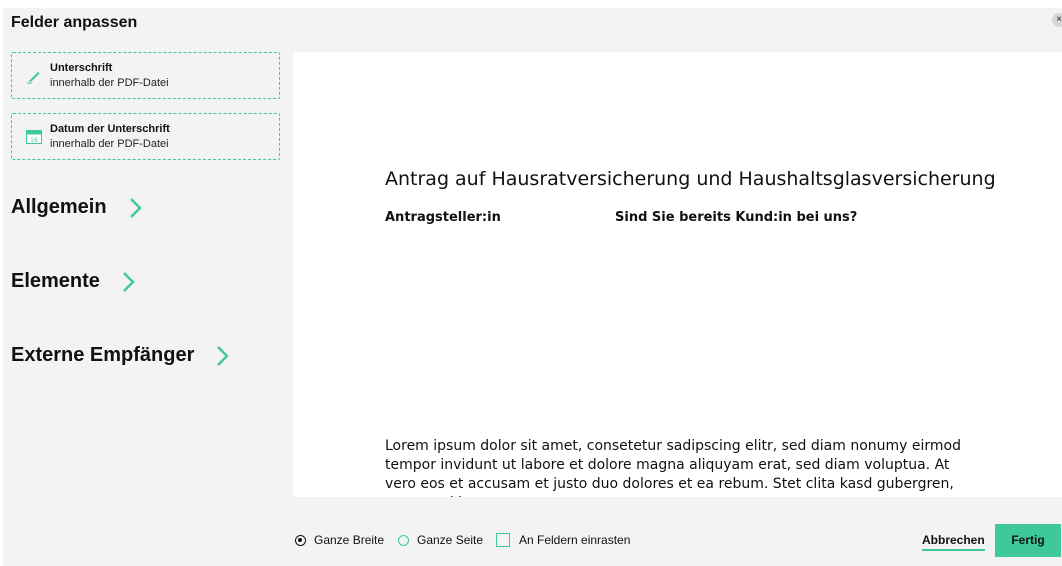 The height and width of the screenshot is (566, 1062). I want to click on close-button: ×, so click(1057, 20).